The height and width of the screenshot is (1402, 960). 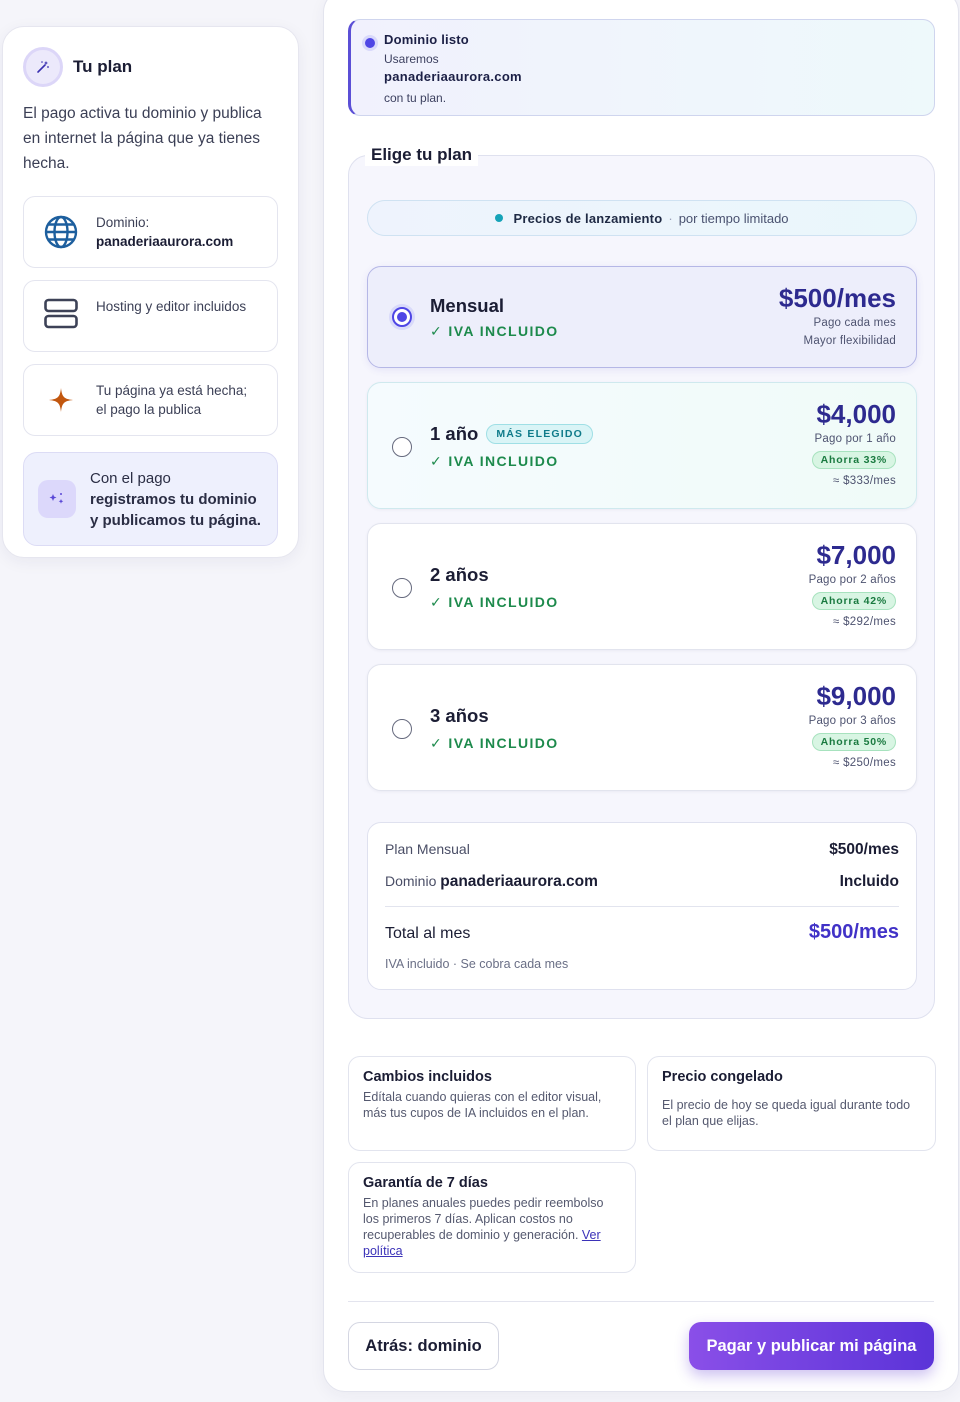 What do you see at coordinates (642, 882) in the screenshot?
I see `summary-domain-row: Dominio panaderiaaurora.com Incluido` at bounding box center [642, 882].